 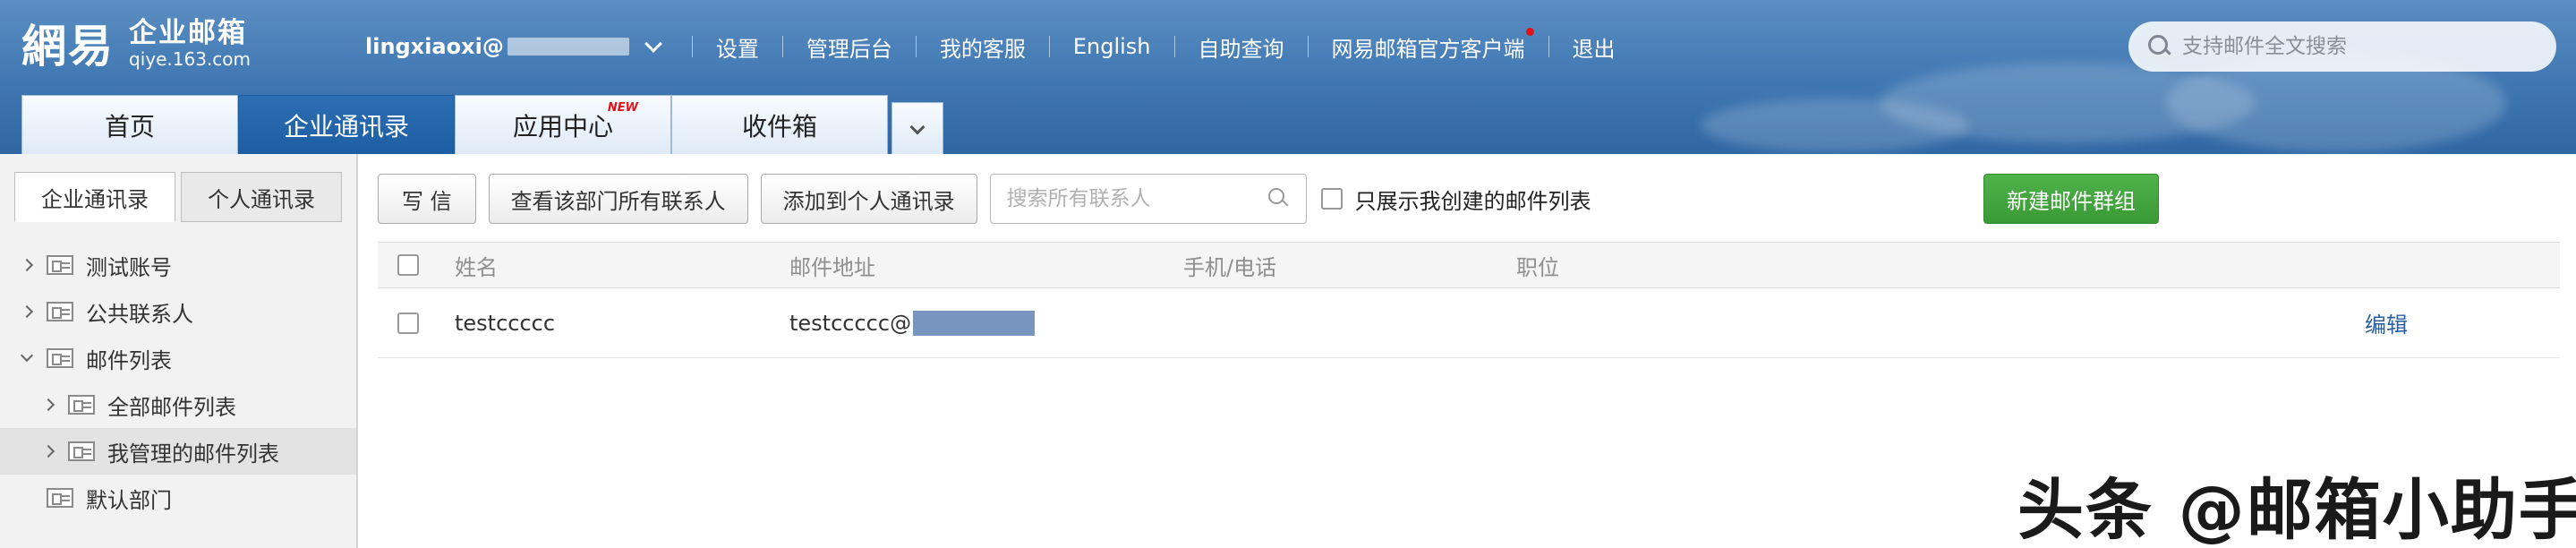 I want to click on tree-node-default-department: 默认部门, so click(x=178, y=498).